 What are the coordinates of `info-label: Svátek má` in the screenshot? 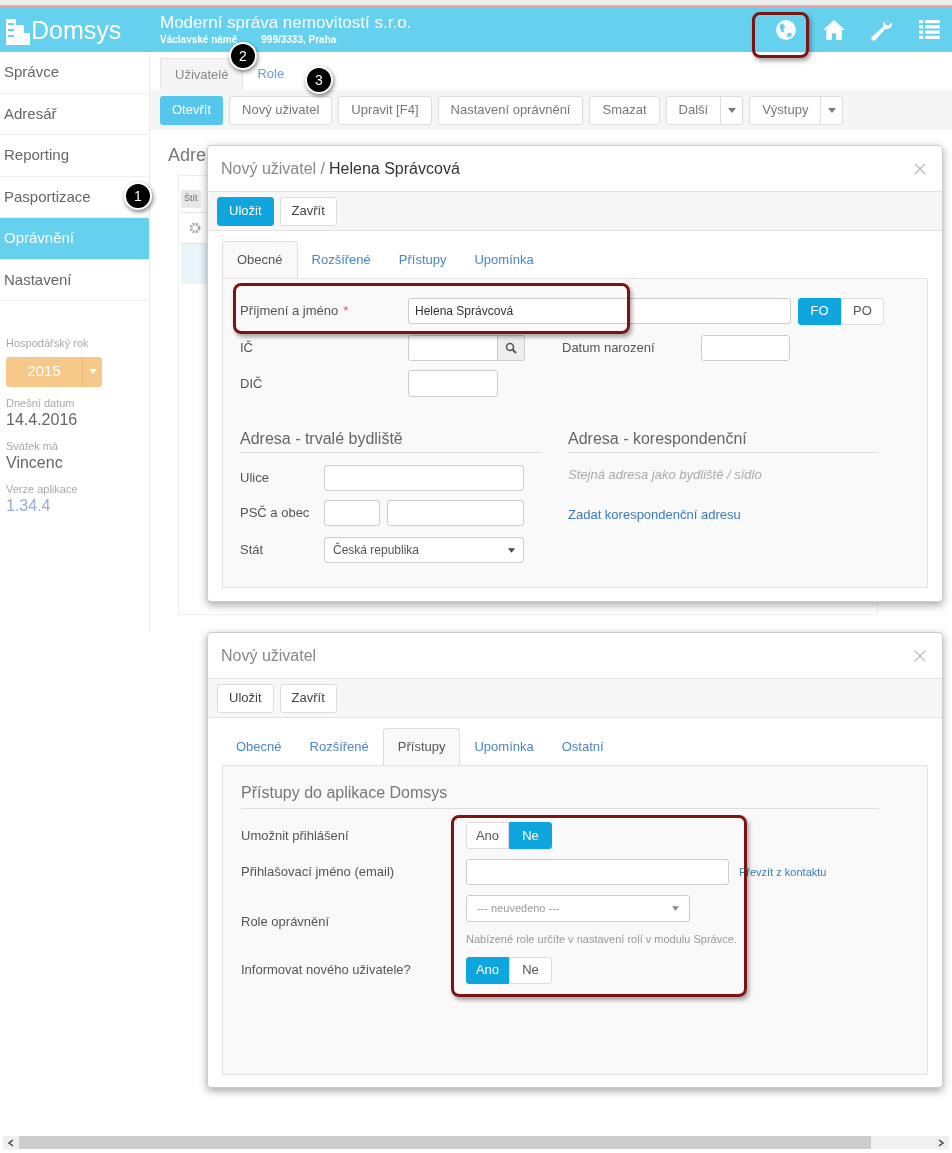 It's located at (32, 445).